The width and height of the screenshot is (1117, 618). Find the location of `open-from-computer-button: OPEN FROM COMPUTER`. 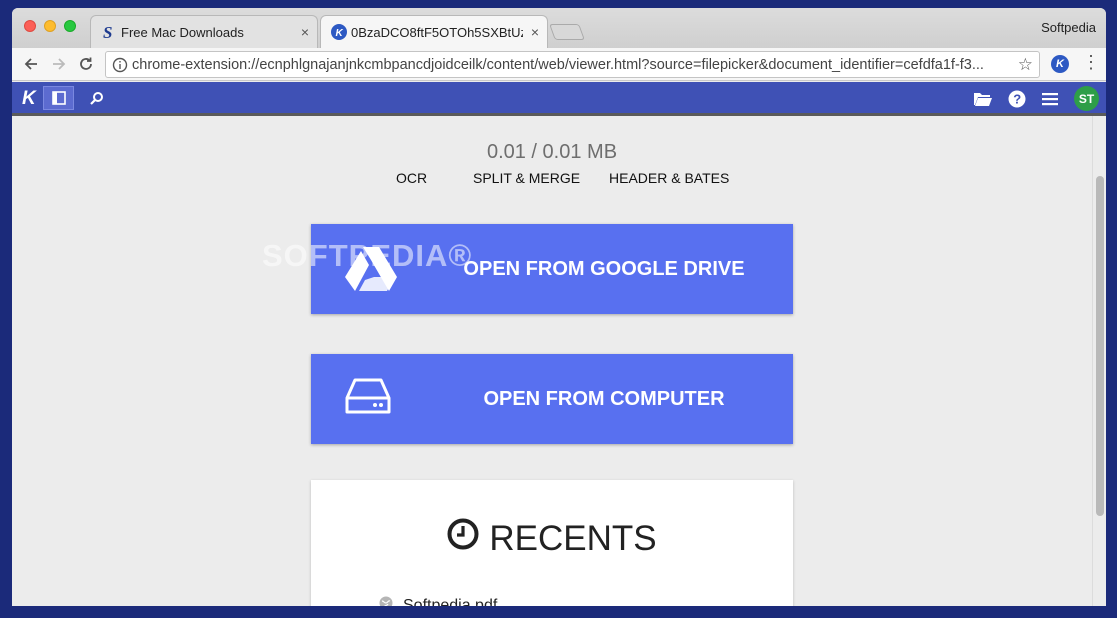

open-from-computer-button: OPEN FROM COMPUTER is located at coordinates (552, 399).